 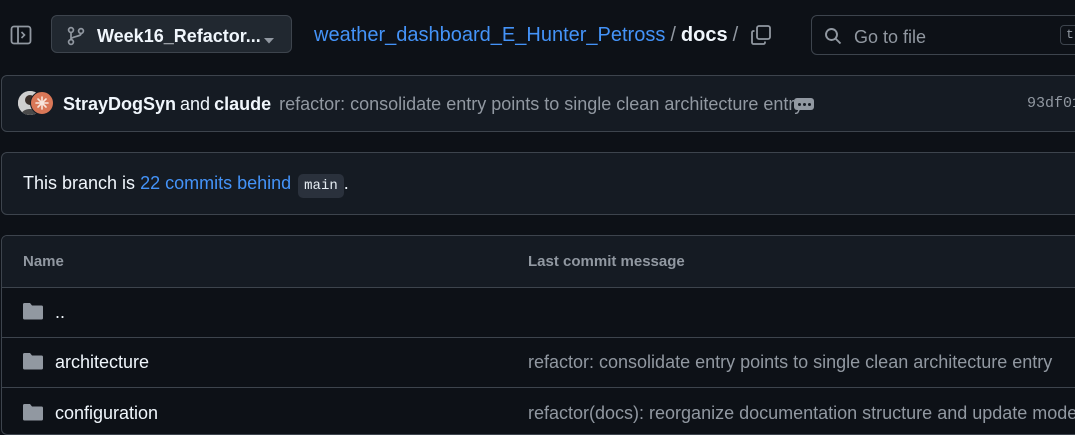 What do you see at coordinates (242, 104) in the screenshot?
I see `commit-coauthor-link: claude` at bounding box center [242, 104].